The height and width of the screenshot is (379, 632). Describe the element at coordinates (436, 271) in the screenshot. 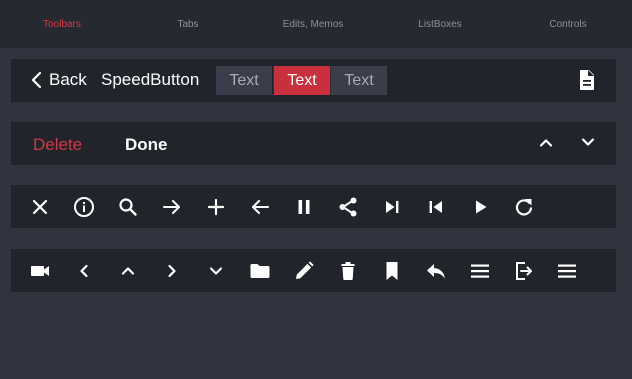

I see `reply-icon` at that location.